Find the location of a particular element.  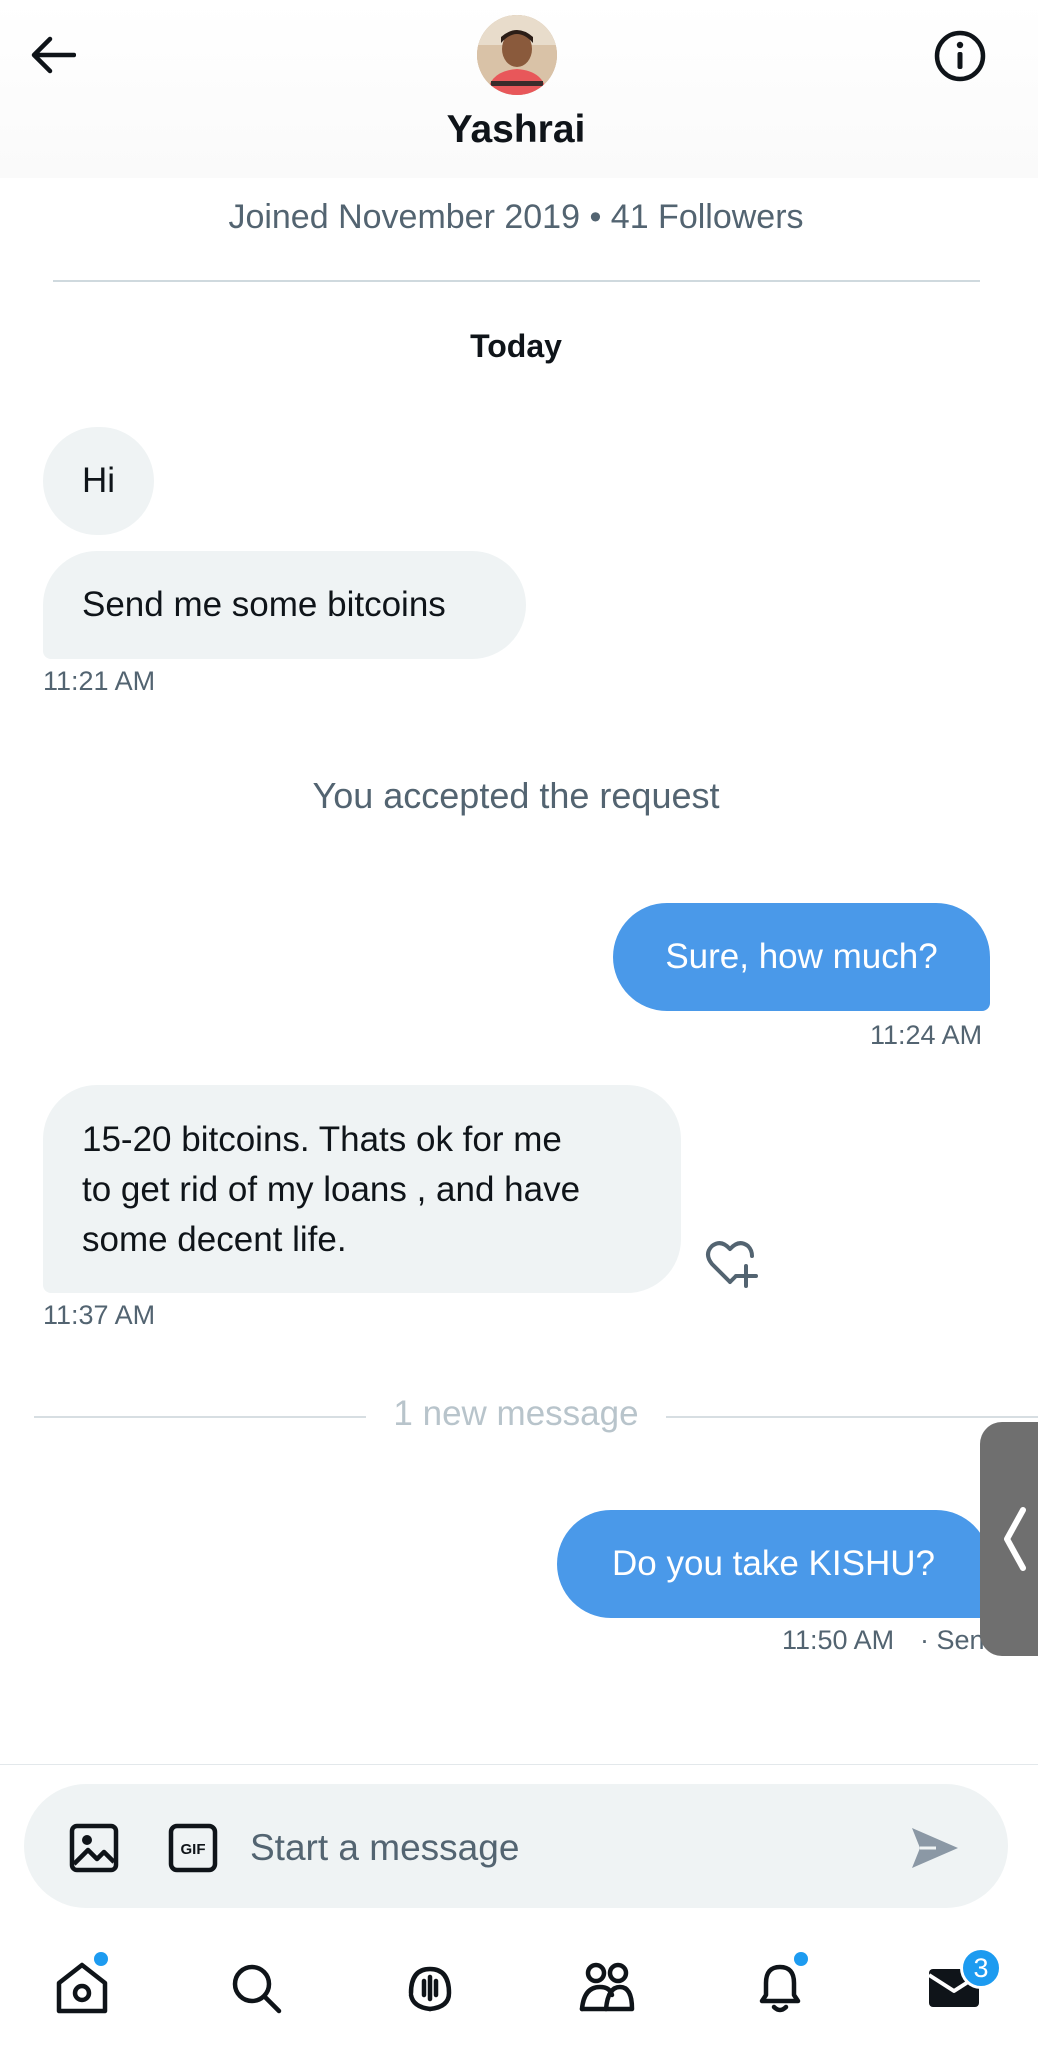

system-message: You accepted the request is located at coordinates (516, 795).